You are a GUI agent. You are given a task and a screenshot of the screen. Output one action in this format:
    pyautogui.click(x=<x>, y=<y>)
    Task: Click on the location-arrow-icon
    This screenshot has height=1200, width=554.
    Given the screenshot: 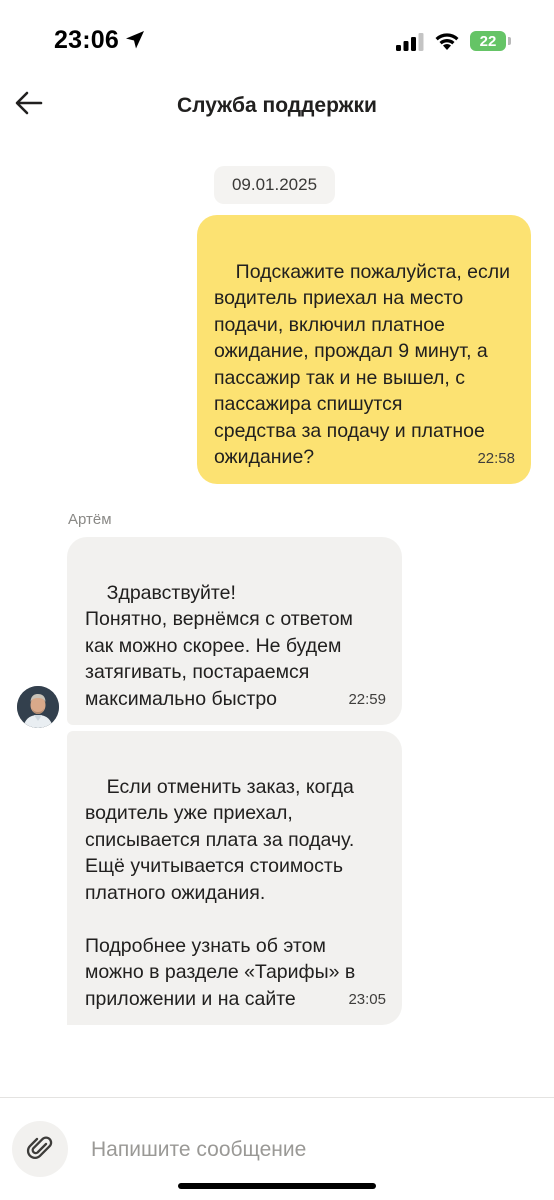 What is the action you would take?
    pyautogui.click(x=135, y=40)
    